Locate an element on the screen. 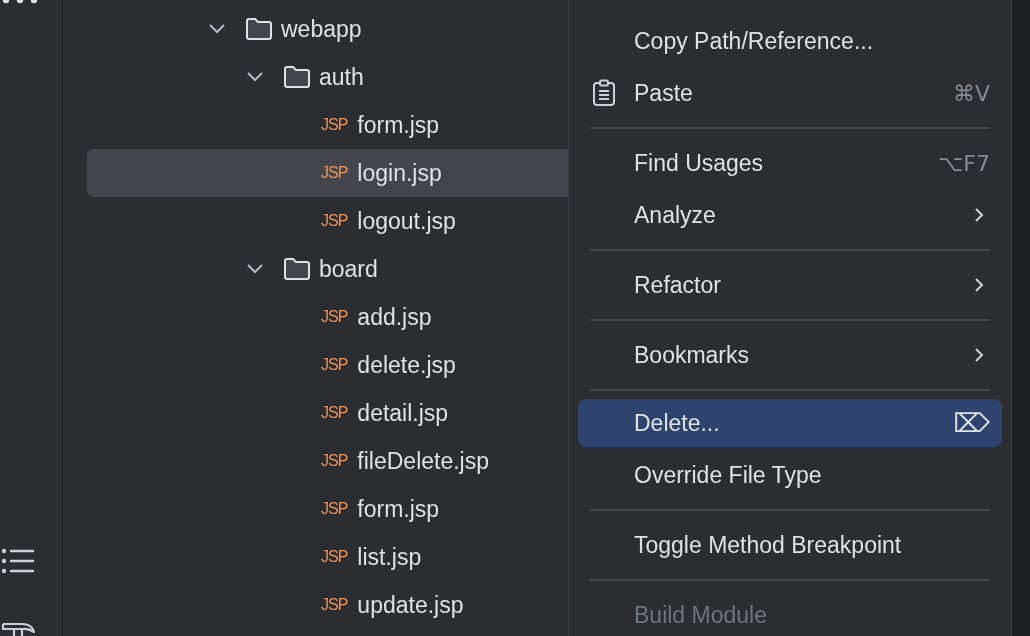 Image resolution: width=1030 pixels, height=636 pixels. file-name: delete.jsp is located at coordinates (406, 365).